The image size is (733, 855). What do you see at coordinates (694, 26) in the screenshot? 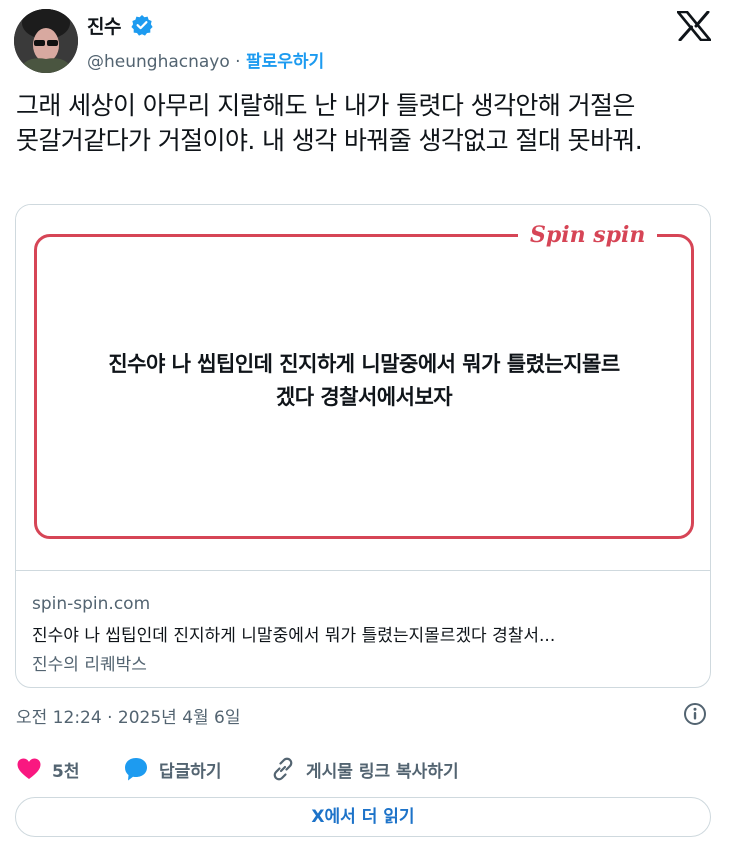
I see `x-logo-icon` at bounding box center [694, 26].